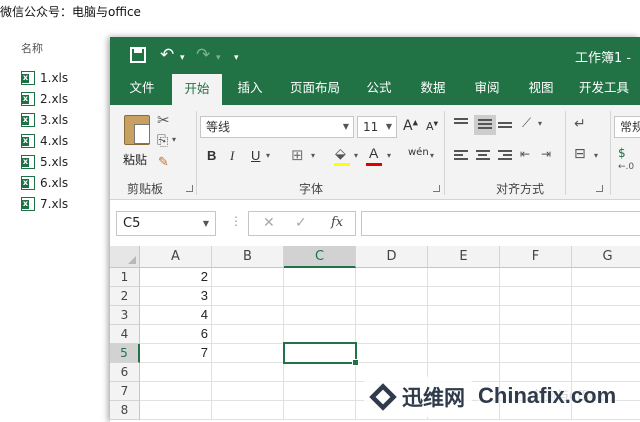 The image size is (640, 422). I want to click on tab-file: 文件, so click(142, 89).